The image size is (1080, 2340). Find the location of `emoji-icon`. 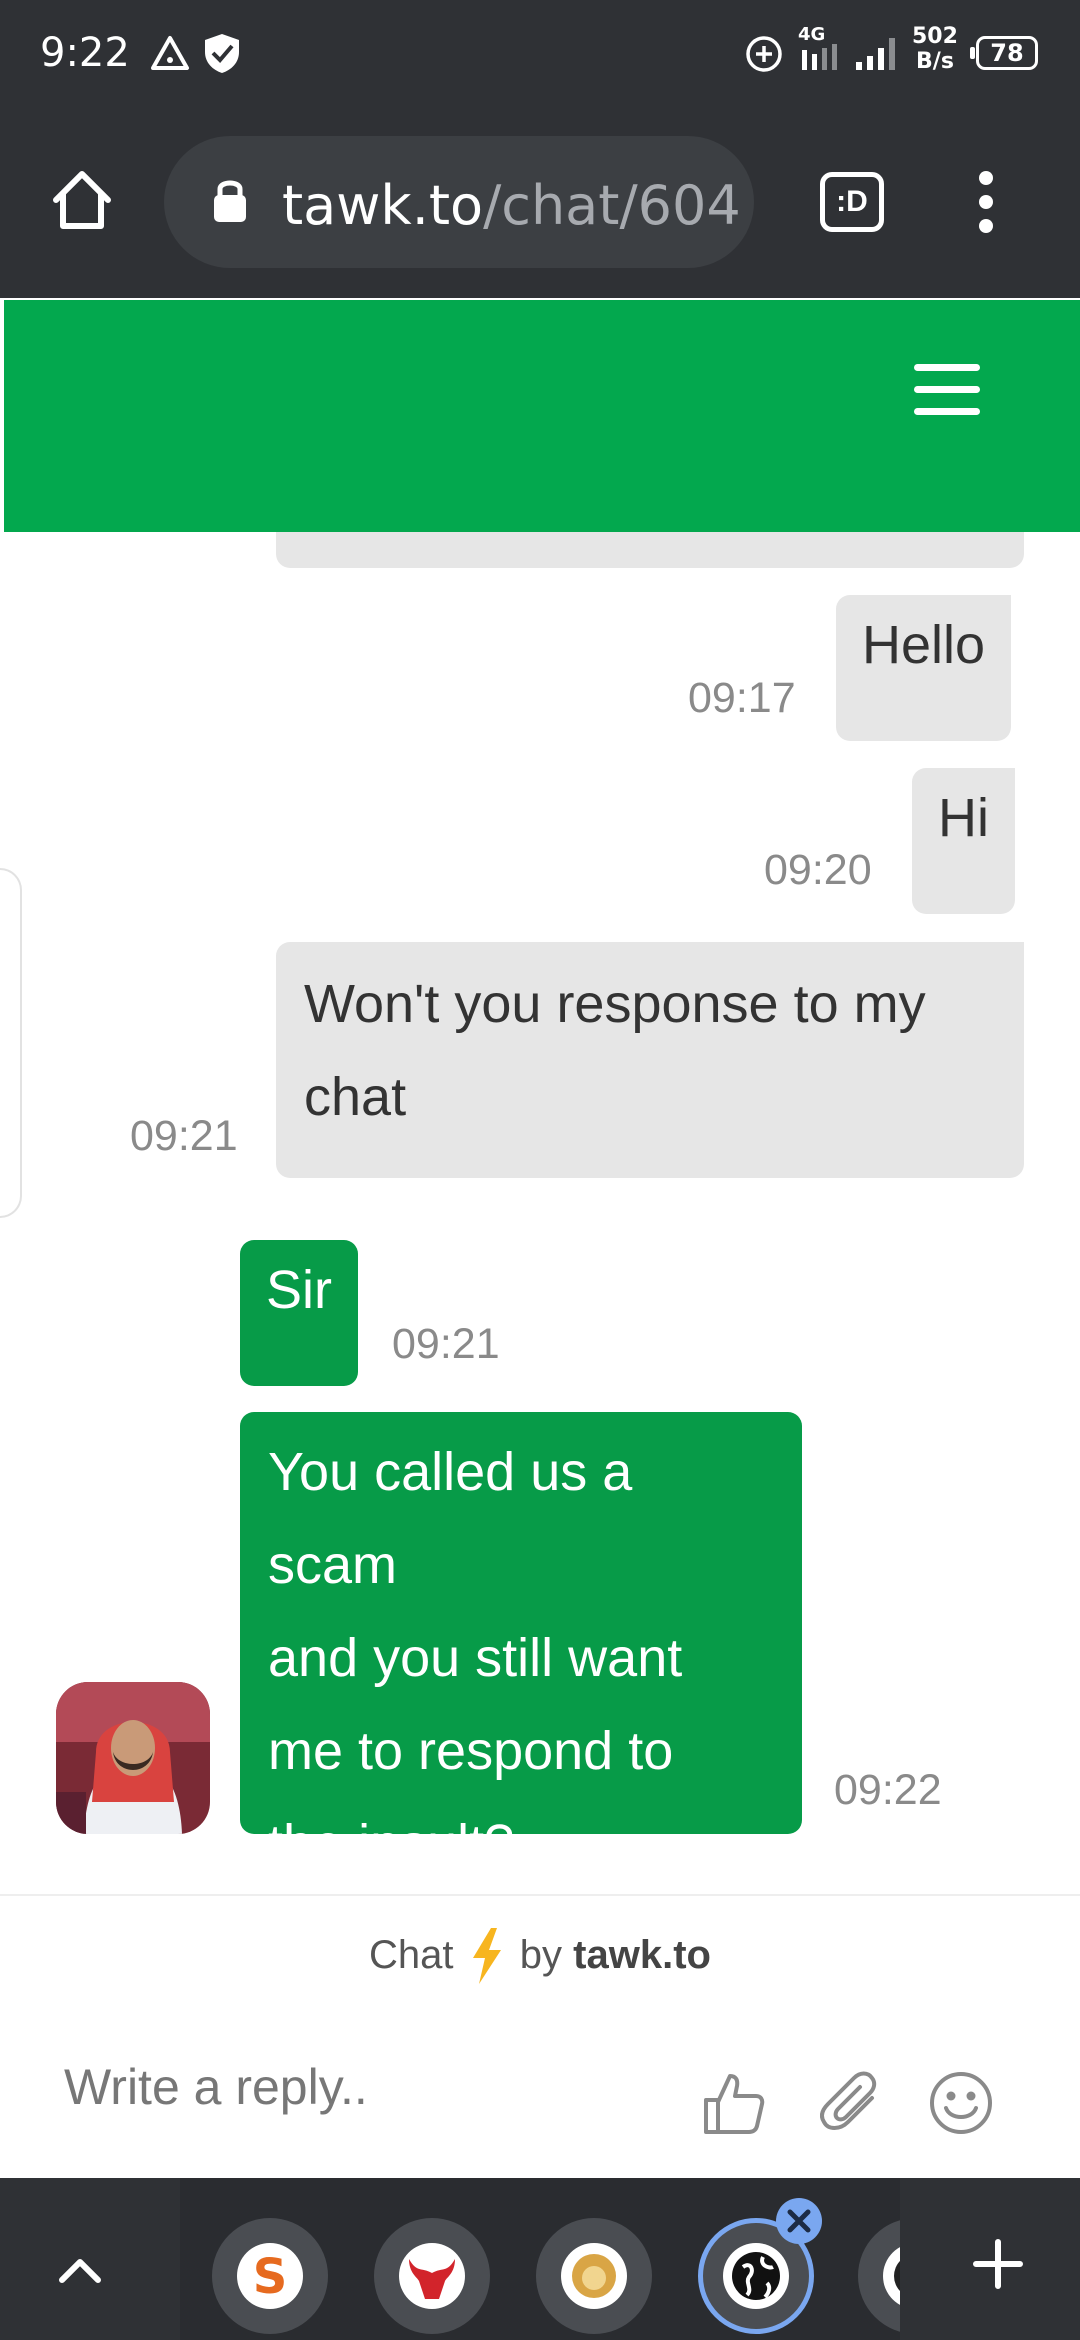

emoji-icon is located at coordinates (961, 2103).